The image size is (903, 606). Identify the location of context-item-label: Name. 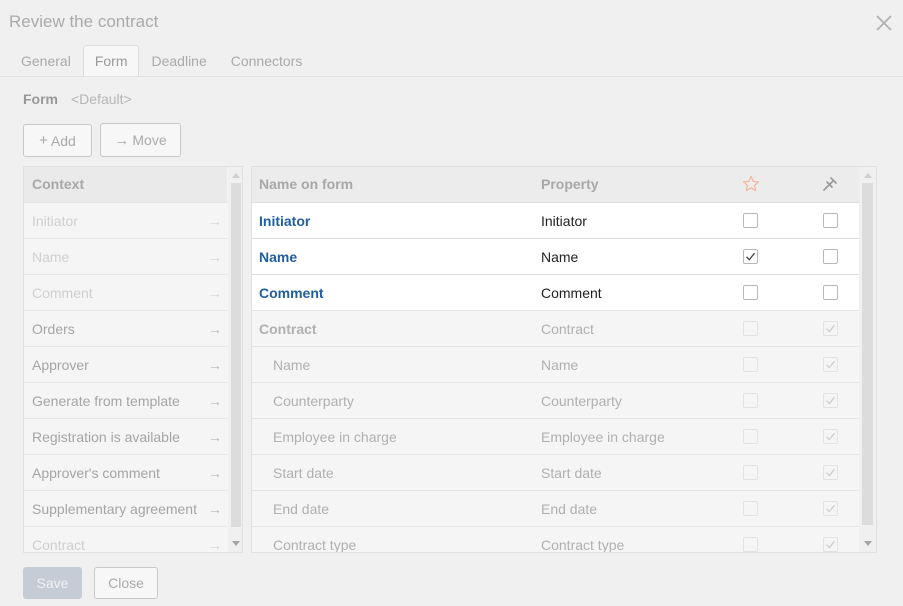
(51, 256).